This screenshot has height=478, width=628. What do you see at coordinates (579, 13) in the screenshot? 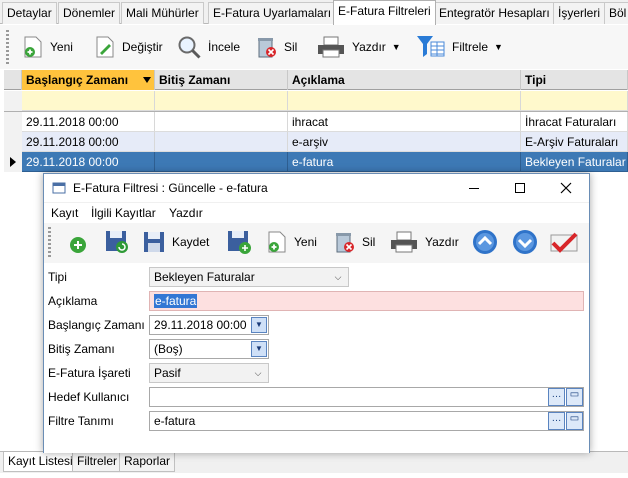
I see `tab-isyerleri: İşyerleri` at bounding box center [579, 13].